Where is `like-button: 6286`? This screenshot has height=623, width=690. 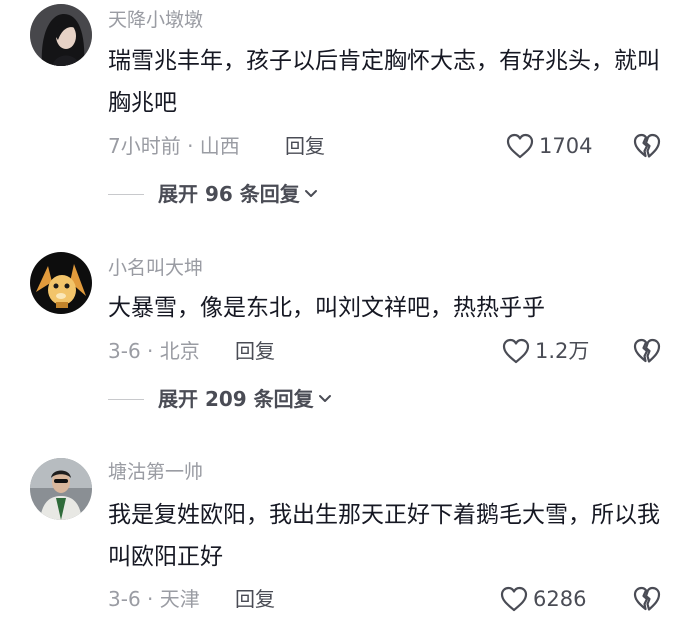 like-button: 6286 is located at coordinates (542, 599).